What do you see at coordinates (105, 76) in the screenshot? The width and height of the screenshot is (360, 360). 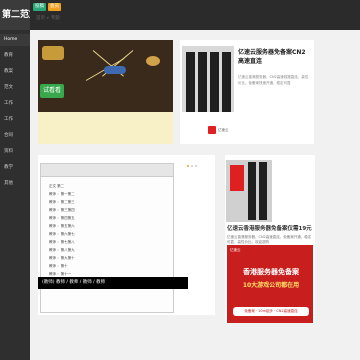 I see `game-ad-image` at bounding box center [105, 76].